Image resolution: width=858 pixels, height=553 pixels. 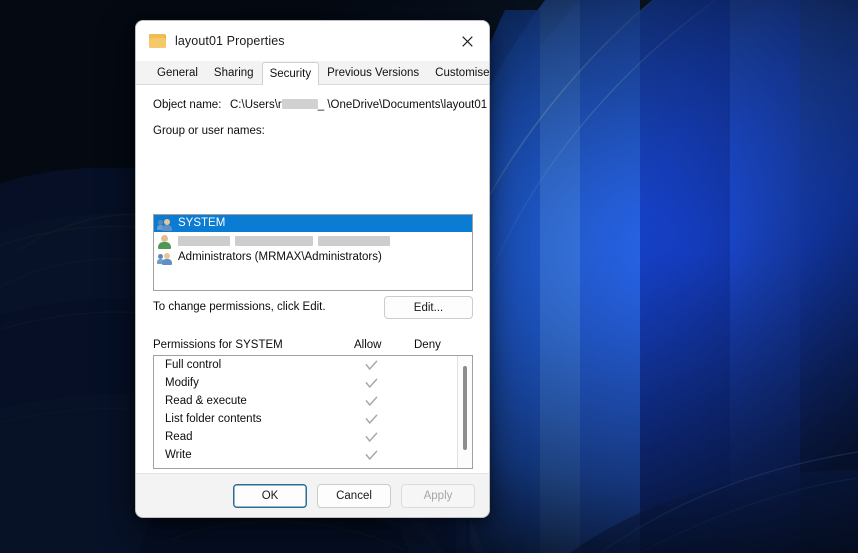 I want to click on list-item: Administrators (MRMAX\Administrators), so click(x=313, y=257).